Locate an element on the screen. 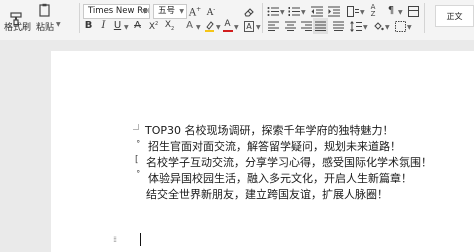 The height and width of the screenshot is (252, 474). char-border-icon: A is located at coordinates (249, 26).